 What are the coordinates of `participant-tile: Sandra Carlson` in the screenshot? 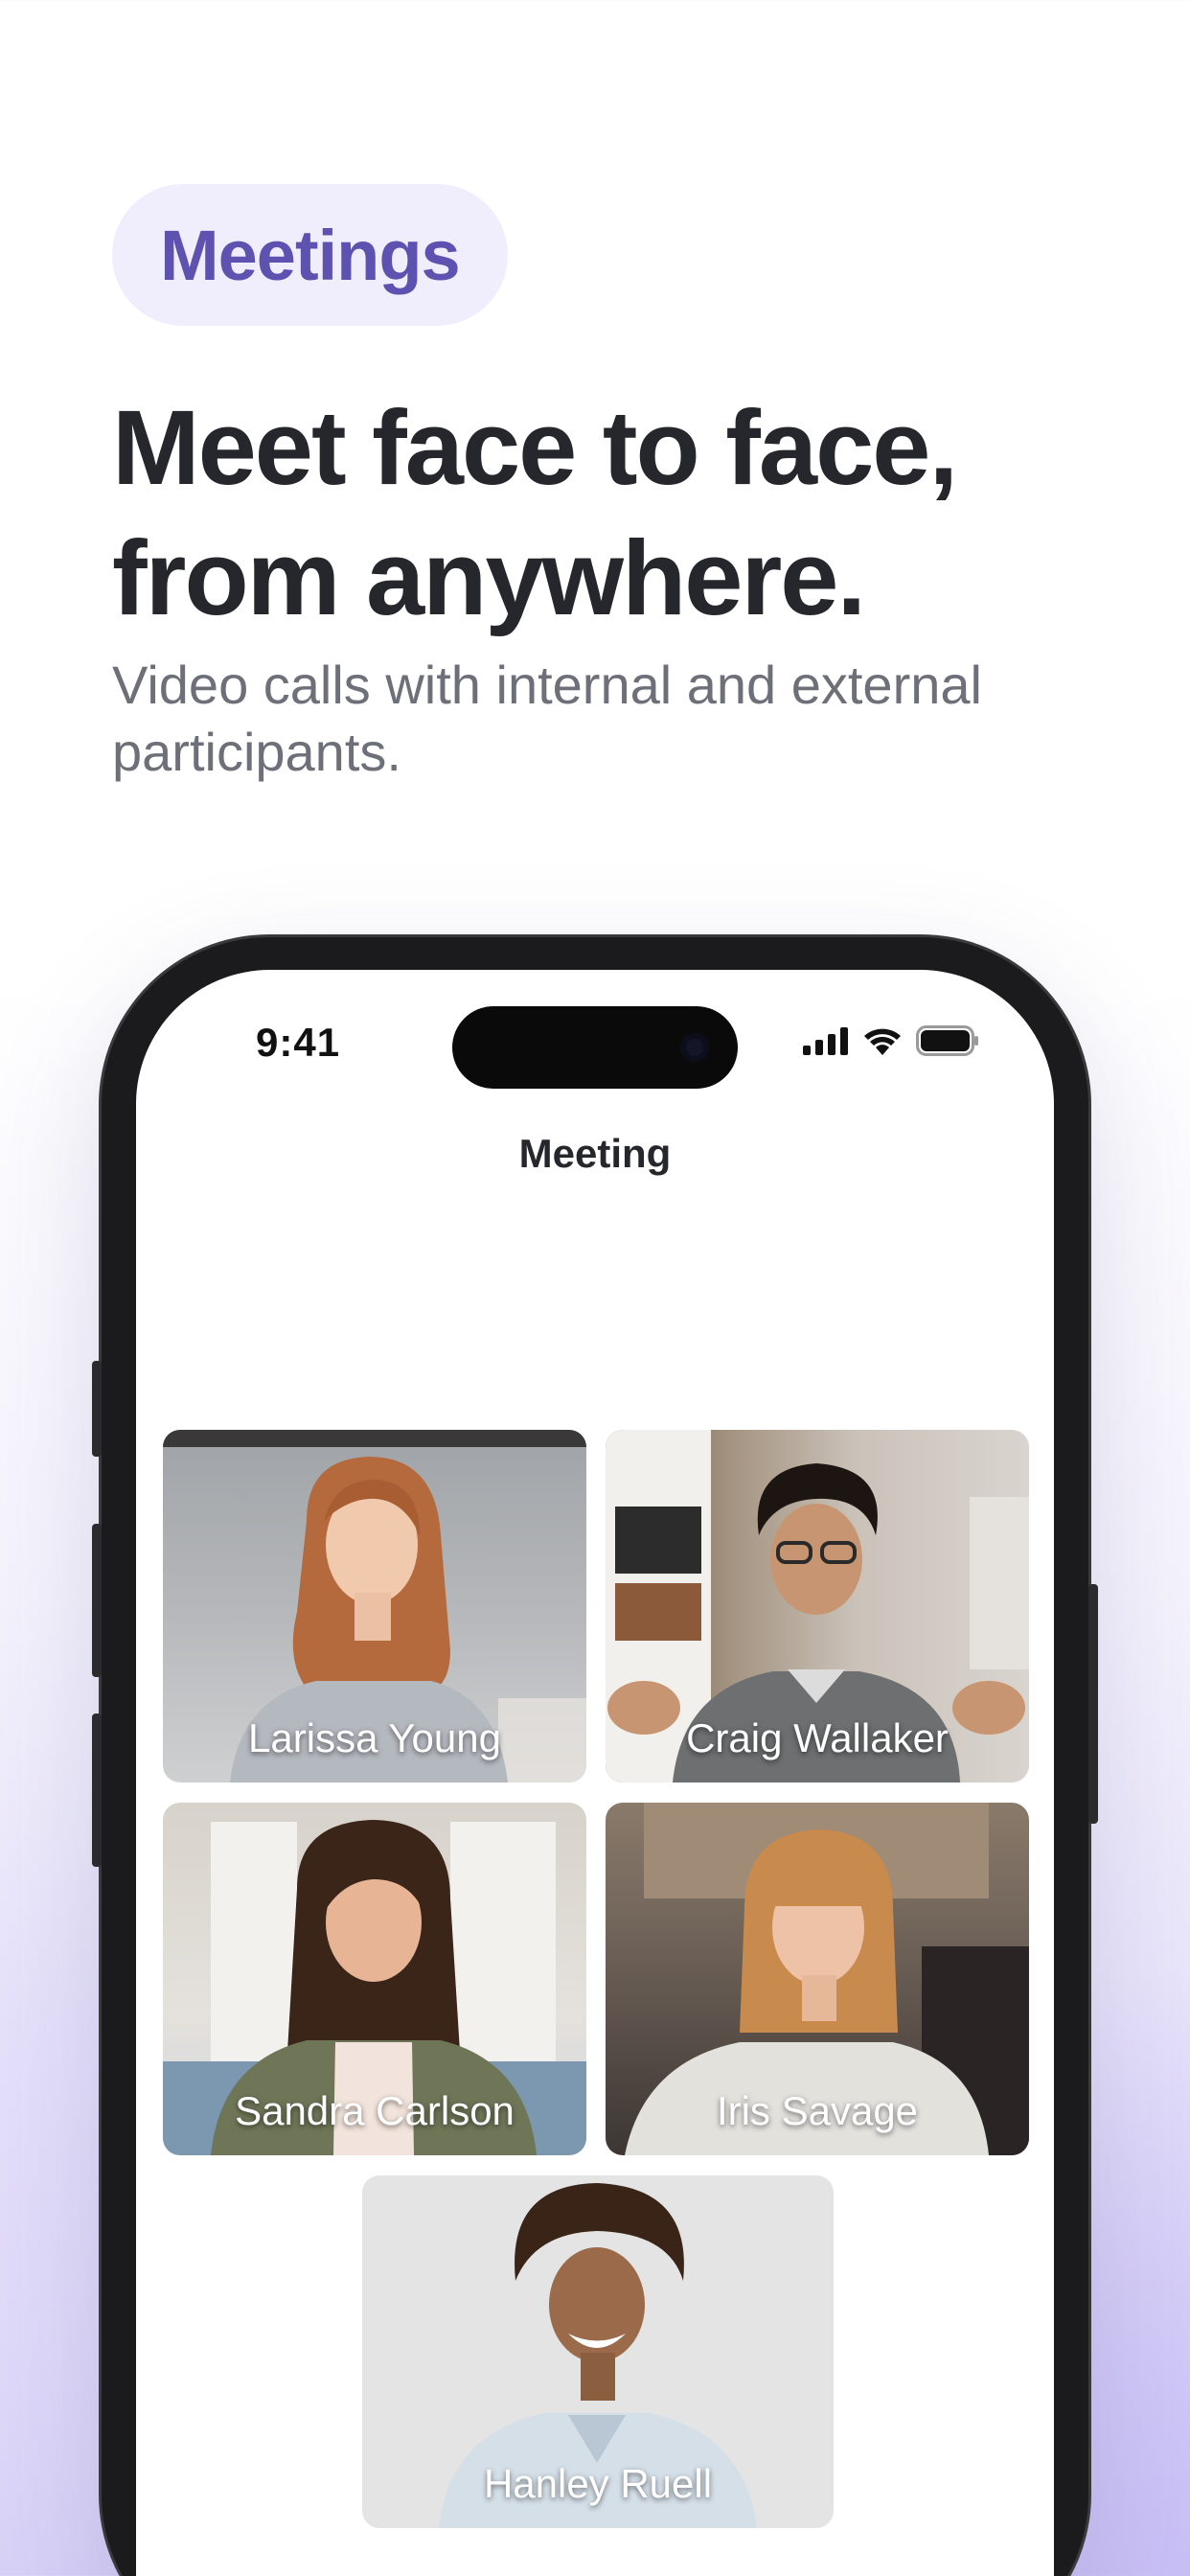 It's located at (374, 1979).